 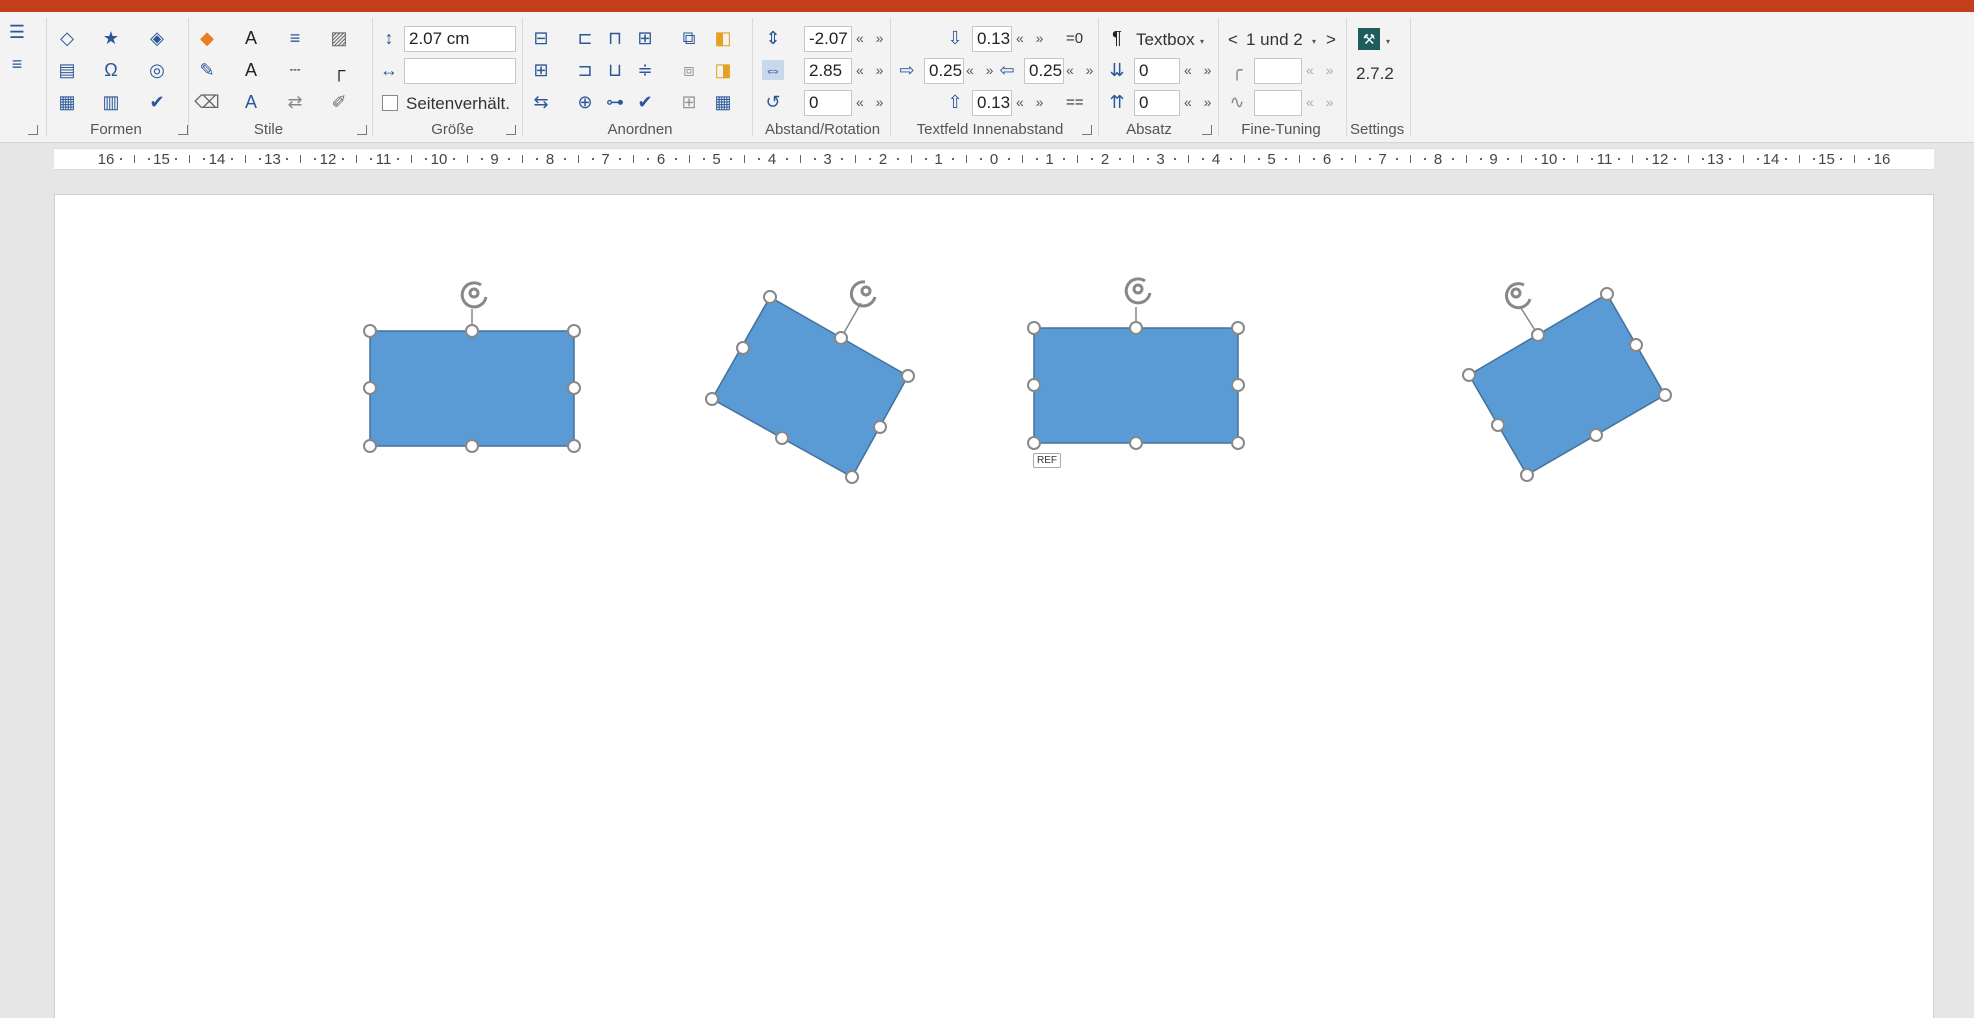 I want to click on align-top-icon: ⊓, so click(x=615, y=38).